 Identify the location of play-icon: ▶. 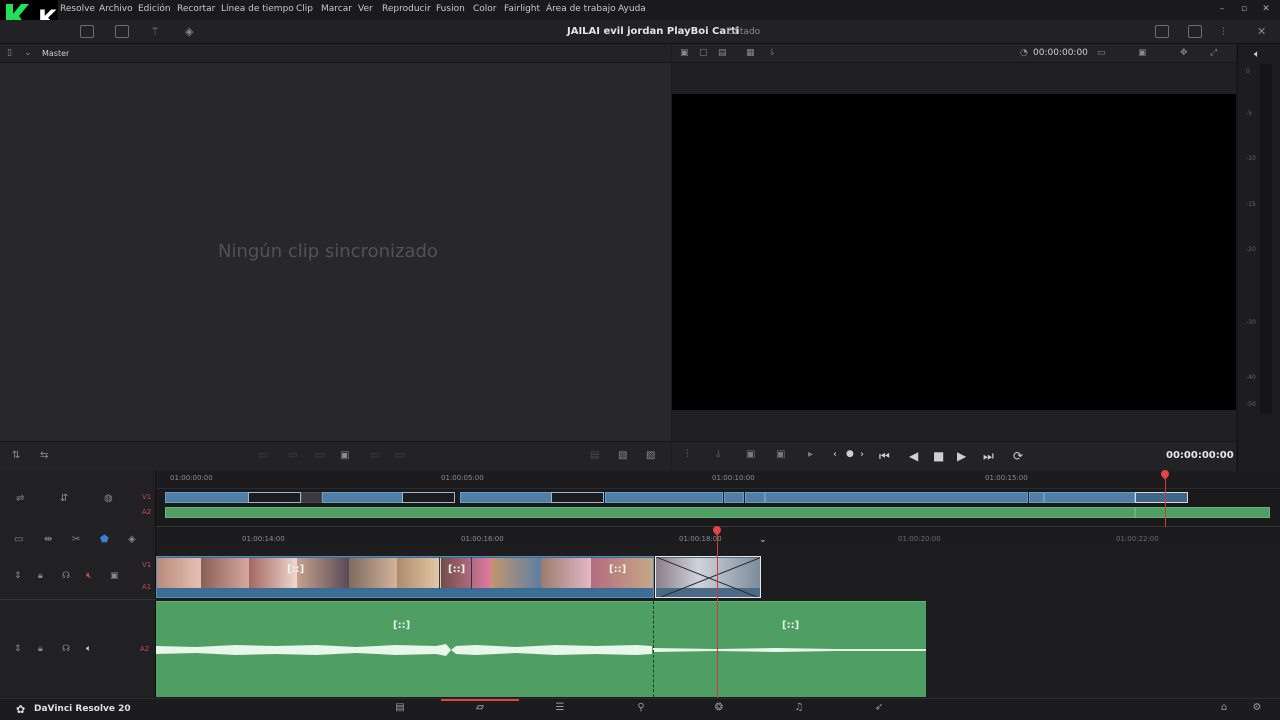
(961, 456).